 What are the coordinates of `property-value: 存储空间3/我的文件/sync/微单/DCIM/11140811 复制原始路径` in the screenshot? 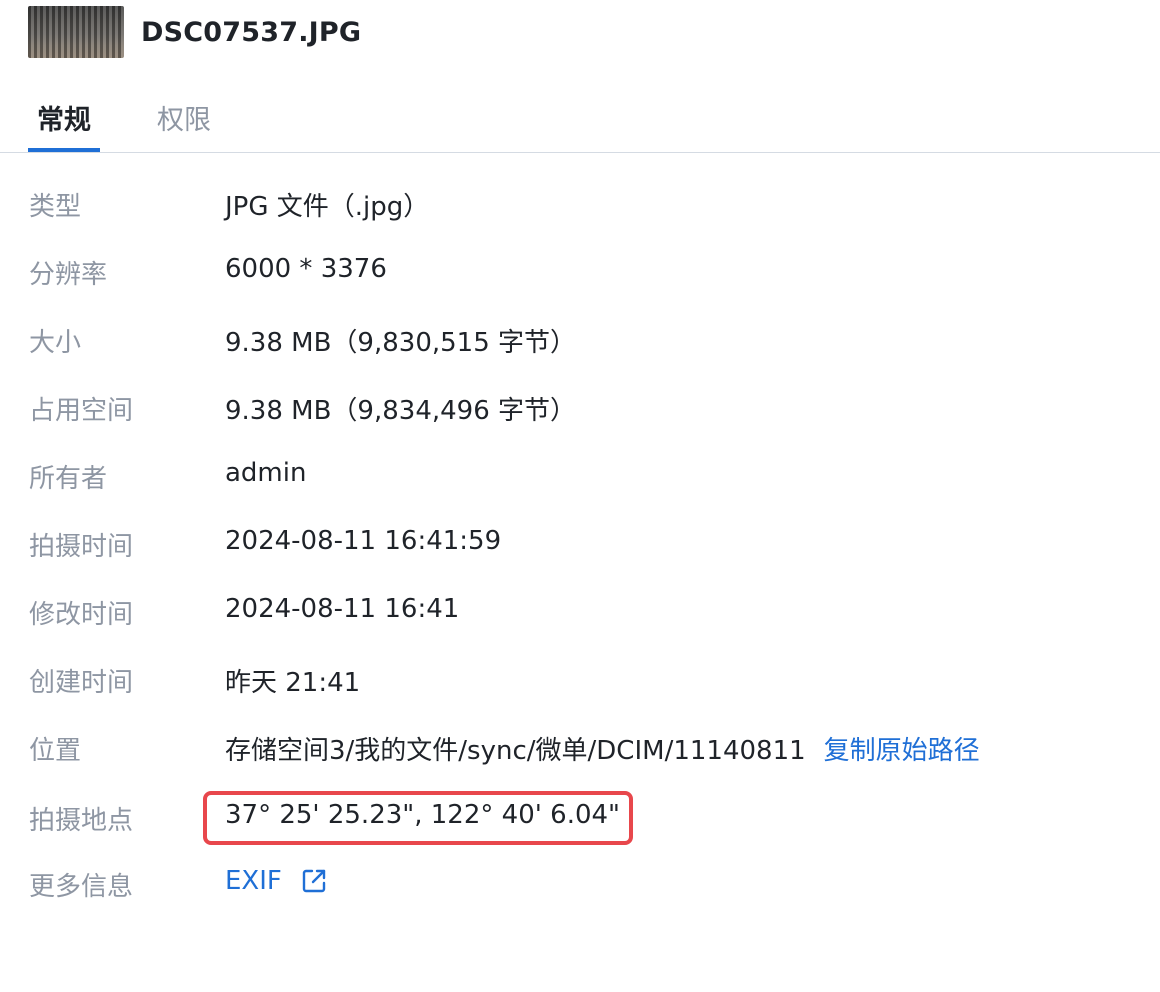 It's located at (602, 748).